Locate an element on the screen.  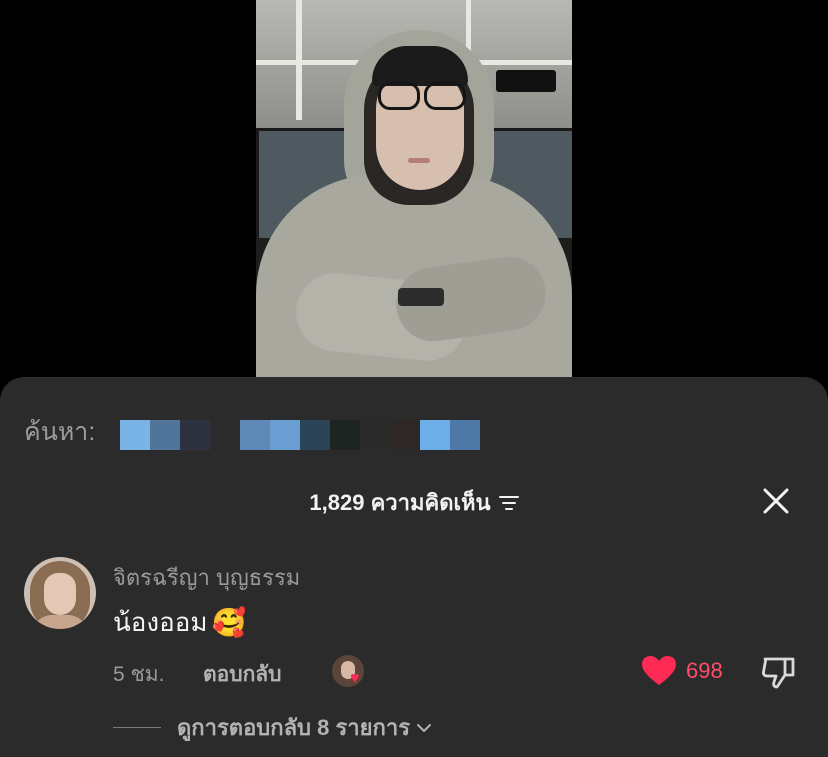
search-suggestion: ค้นหา: is located at coordinates (59, 432).